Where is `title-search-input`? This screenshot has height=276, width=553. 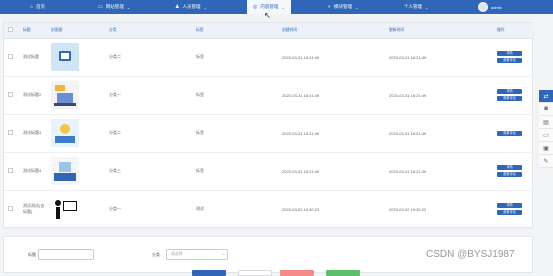
title-search-input is located at coordinates (66, 254).